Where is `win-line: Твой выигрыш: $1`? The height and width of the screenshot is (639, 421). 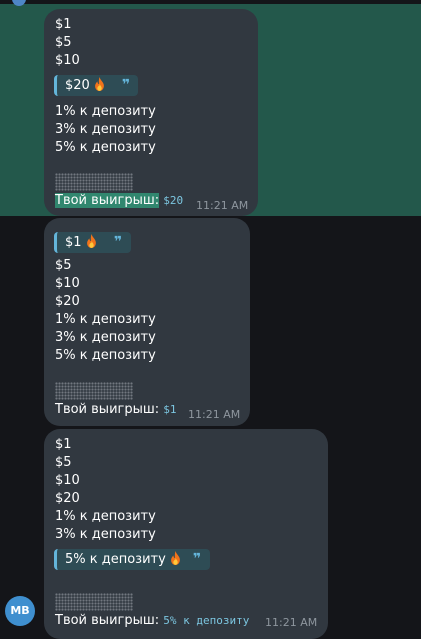
win-line: Твой выигрыш: $1 is located at coordinates (116, 410).